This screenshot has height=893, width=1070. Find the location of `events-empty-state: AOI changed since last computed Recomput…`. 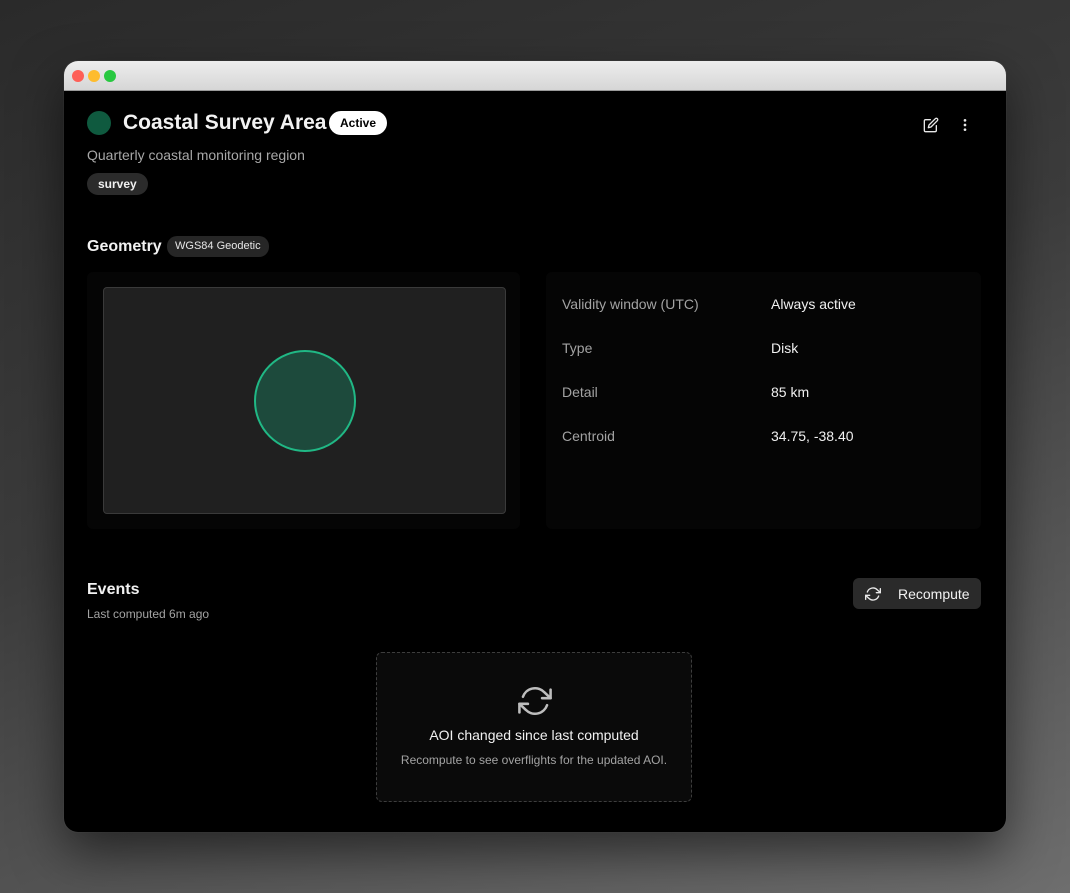

events-empty-state: AOI changed since last computed Recomput… is located at coordinates (534, 727).